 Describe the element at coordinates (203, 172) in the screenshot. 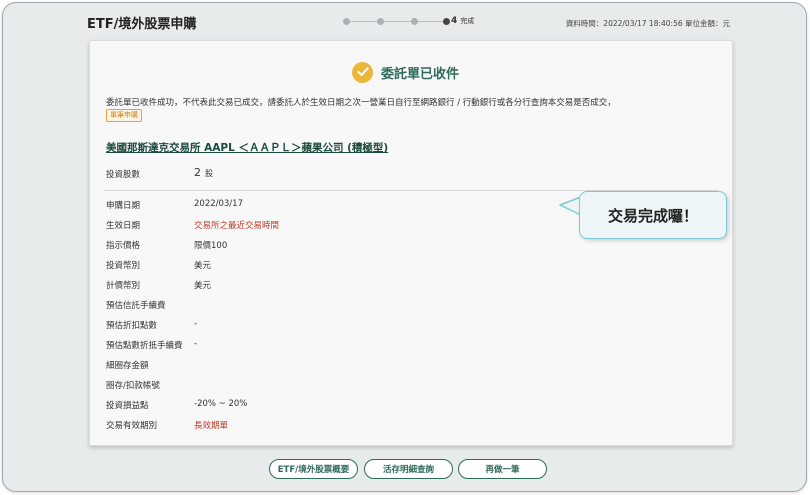

I see `shares-value-group: 2股` at that location.